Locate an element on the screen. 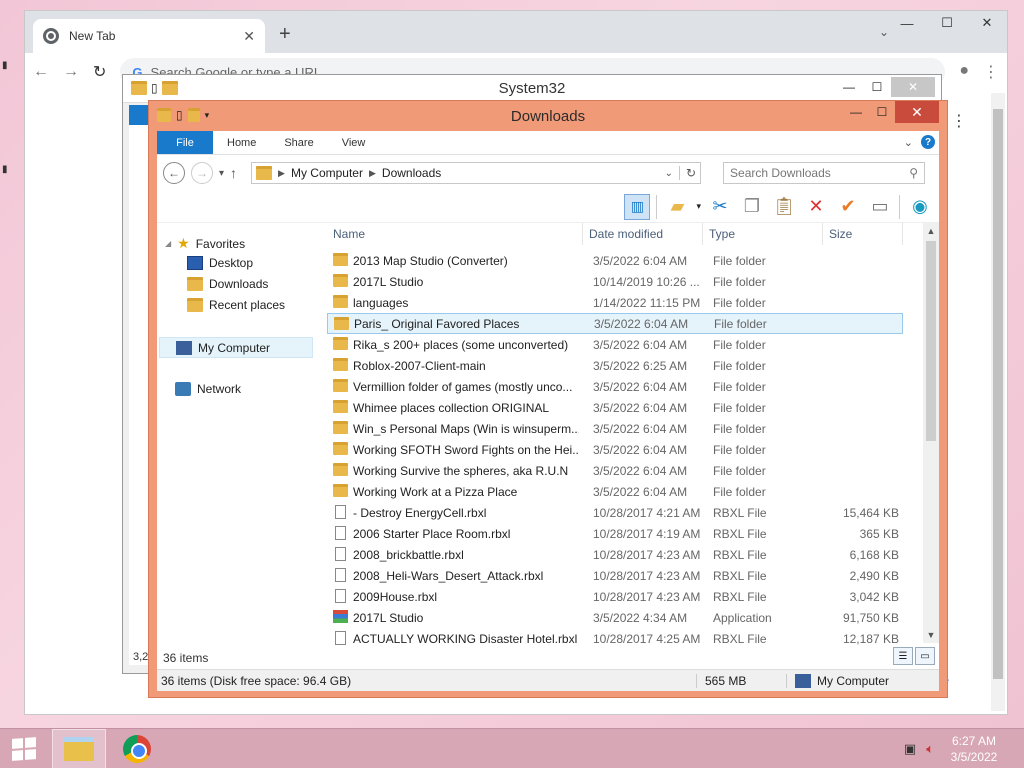 The width and height of the screenshot is (1024, 768). chrome-maximize-button: ☐ is located at coordinates (947, 23).